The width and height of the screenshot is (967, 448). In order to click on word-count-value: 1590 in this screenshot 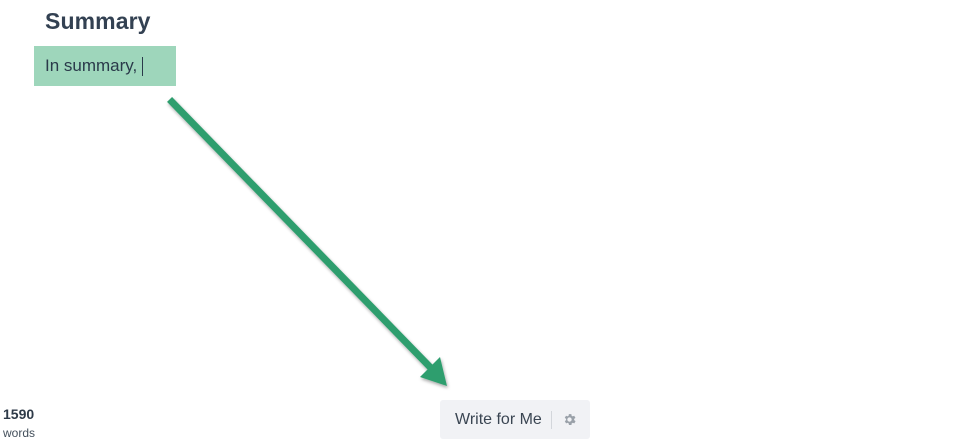, I will do `click(19, 414)`.